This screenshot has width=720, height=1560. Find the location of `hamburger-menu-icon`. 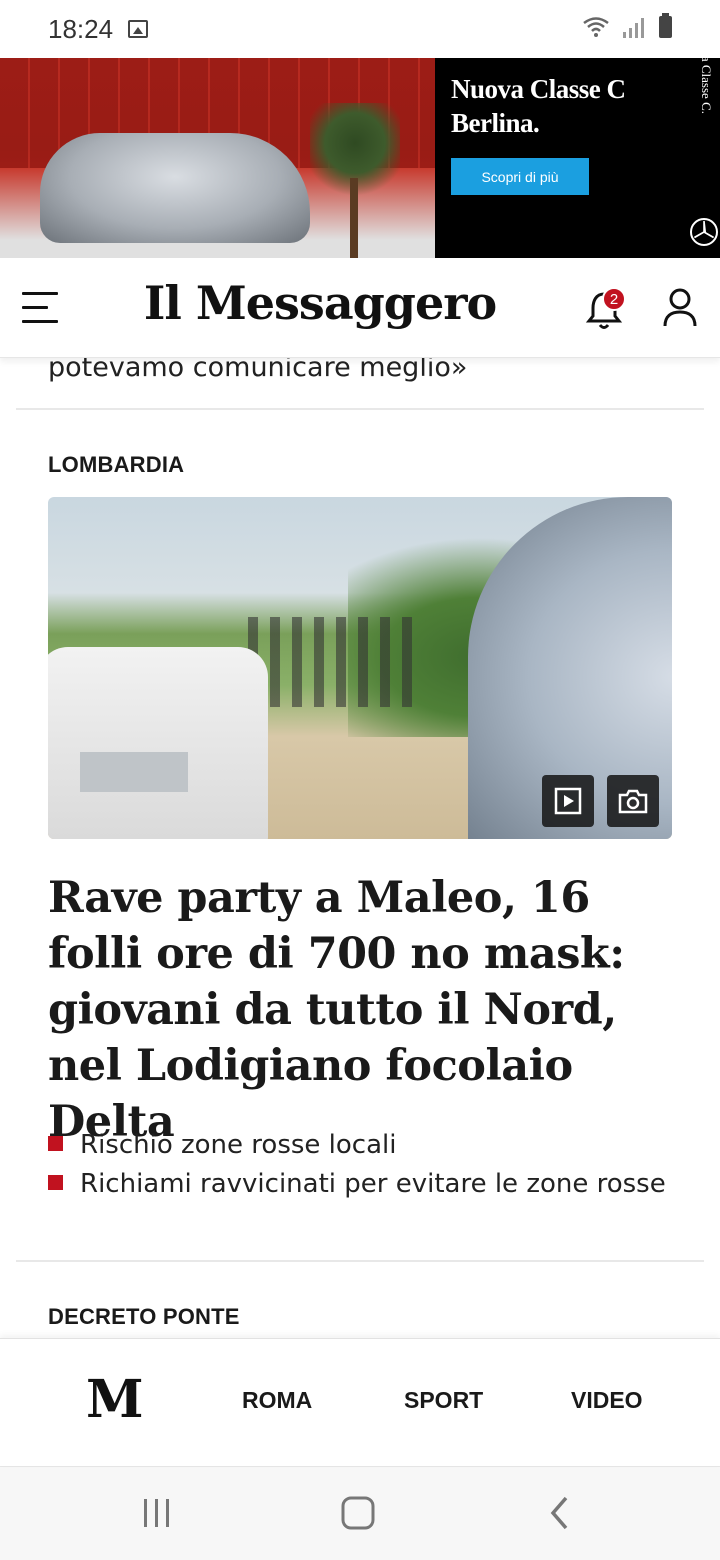

hamburger-menu-icon is located at coordinates (40, 308).